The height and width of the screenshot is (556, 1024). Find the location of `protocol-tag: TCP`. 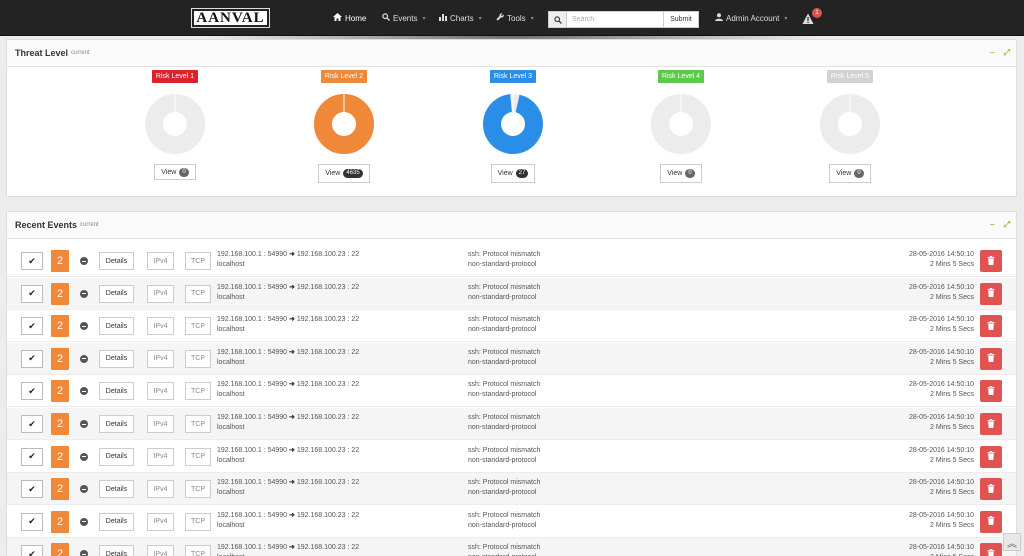

protocol-tag: TCP is located at coordinates (198, 550).